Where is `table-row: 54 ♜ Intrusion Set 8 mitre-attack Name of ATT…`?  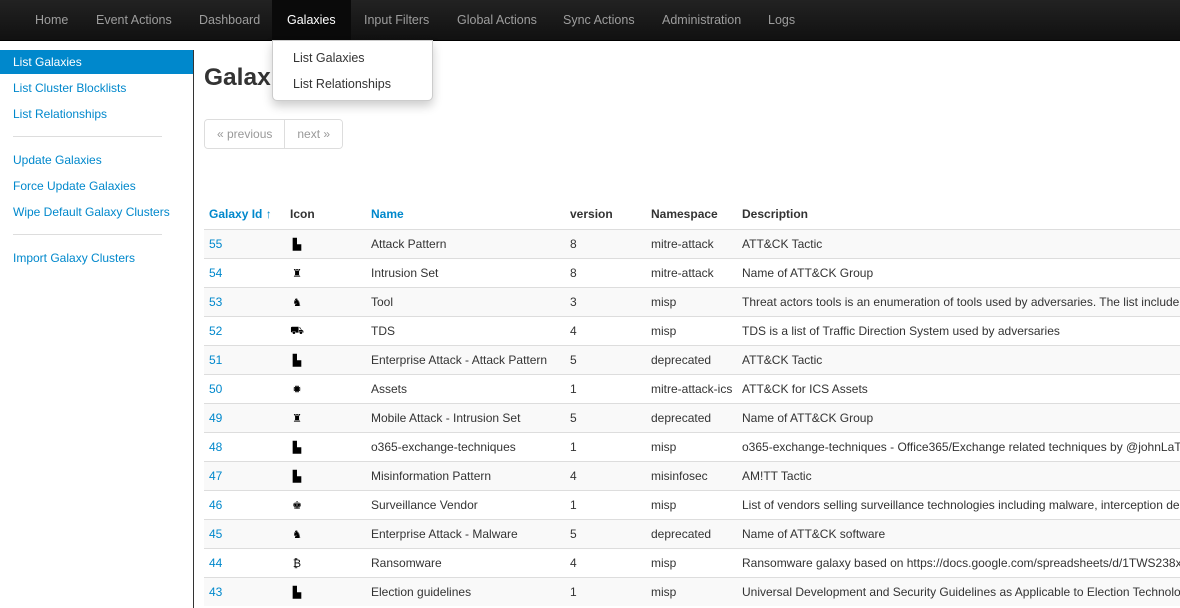
table-row: 54 ♜ Intrusion Set 8 mitre-attack Name of ATT… is located at coordinates (692, 272).